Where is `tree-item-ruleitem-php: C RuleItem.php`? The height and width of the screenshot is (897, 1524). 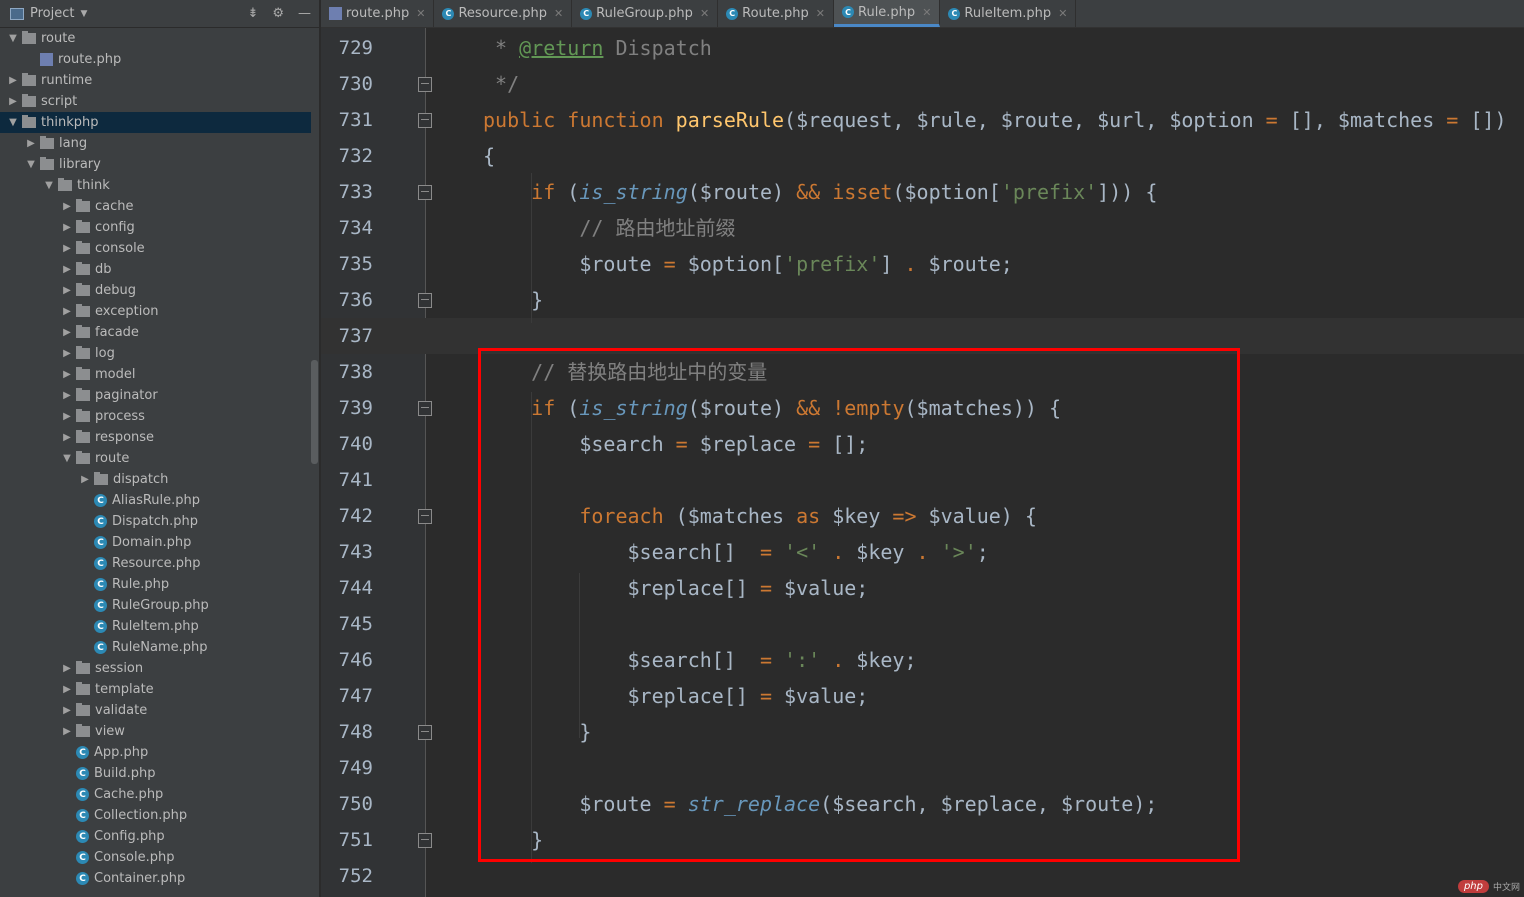
tree-item-ruleitem-php: C RuleItem.php is located at coordinates (155, 626).